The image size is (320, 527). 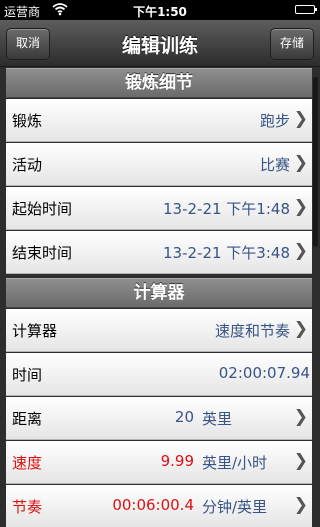 What do you see at coordinates (159, 120) in the screenshot?
I see `row-workout: 锻炼 跑步 ❯` at bounding box center [159, 120].